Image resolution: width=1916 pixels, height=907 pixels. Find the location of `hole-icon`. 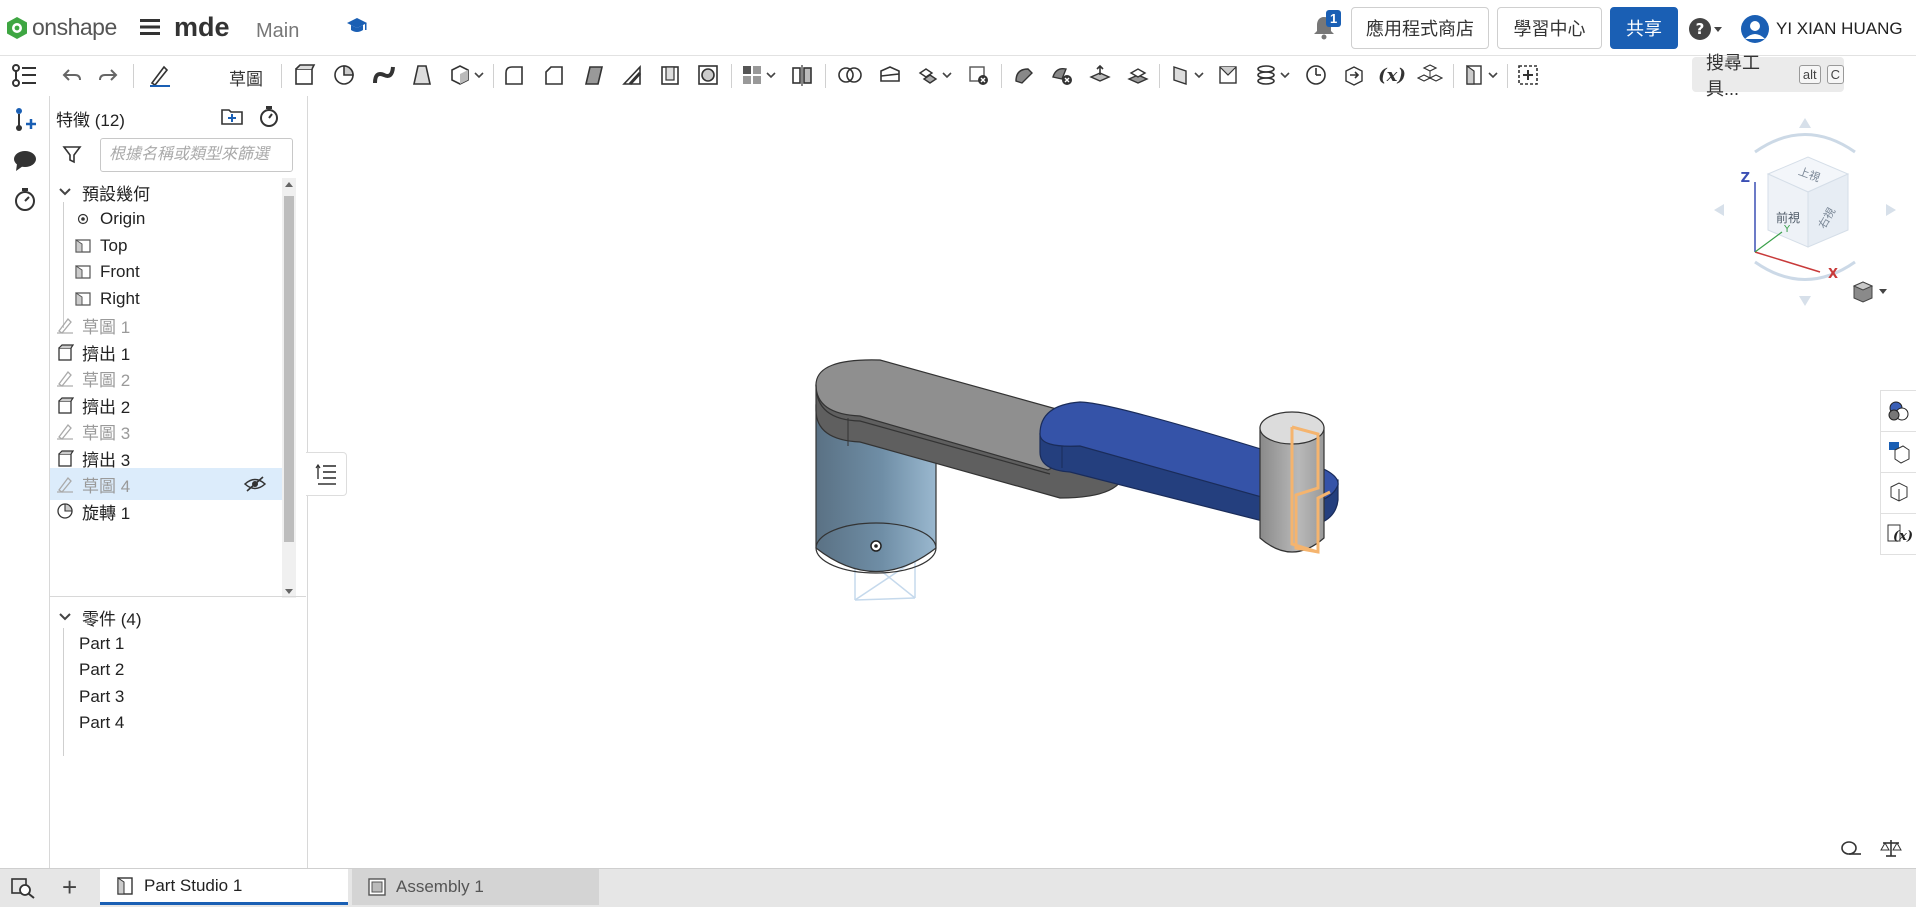

hole-icon is located at coordinates (708, 75).